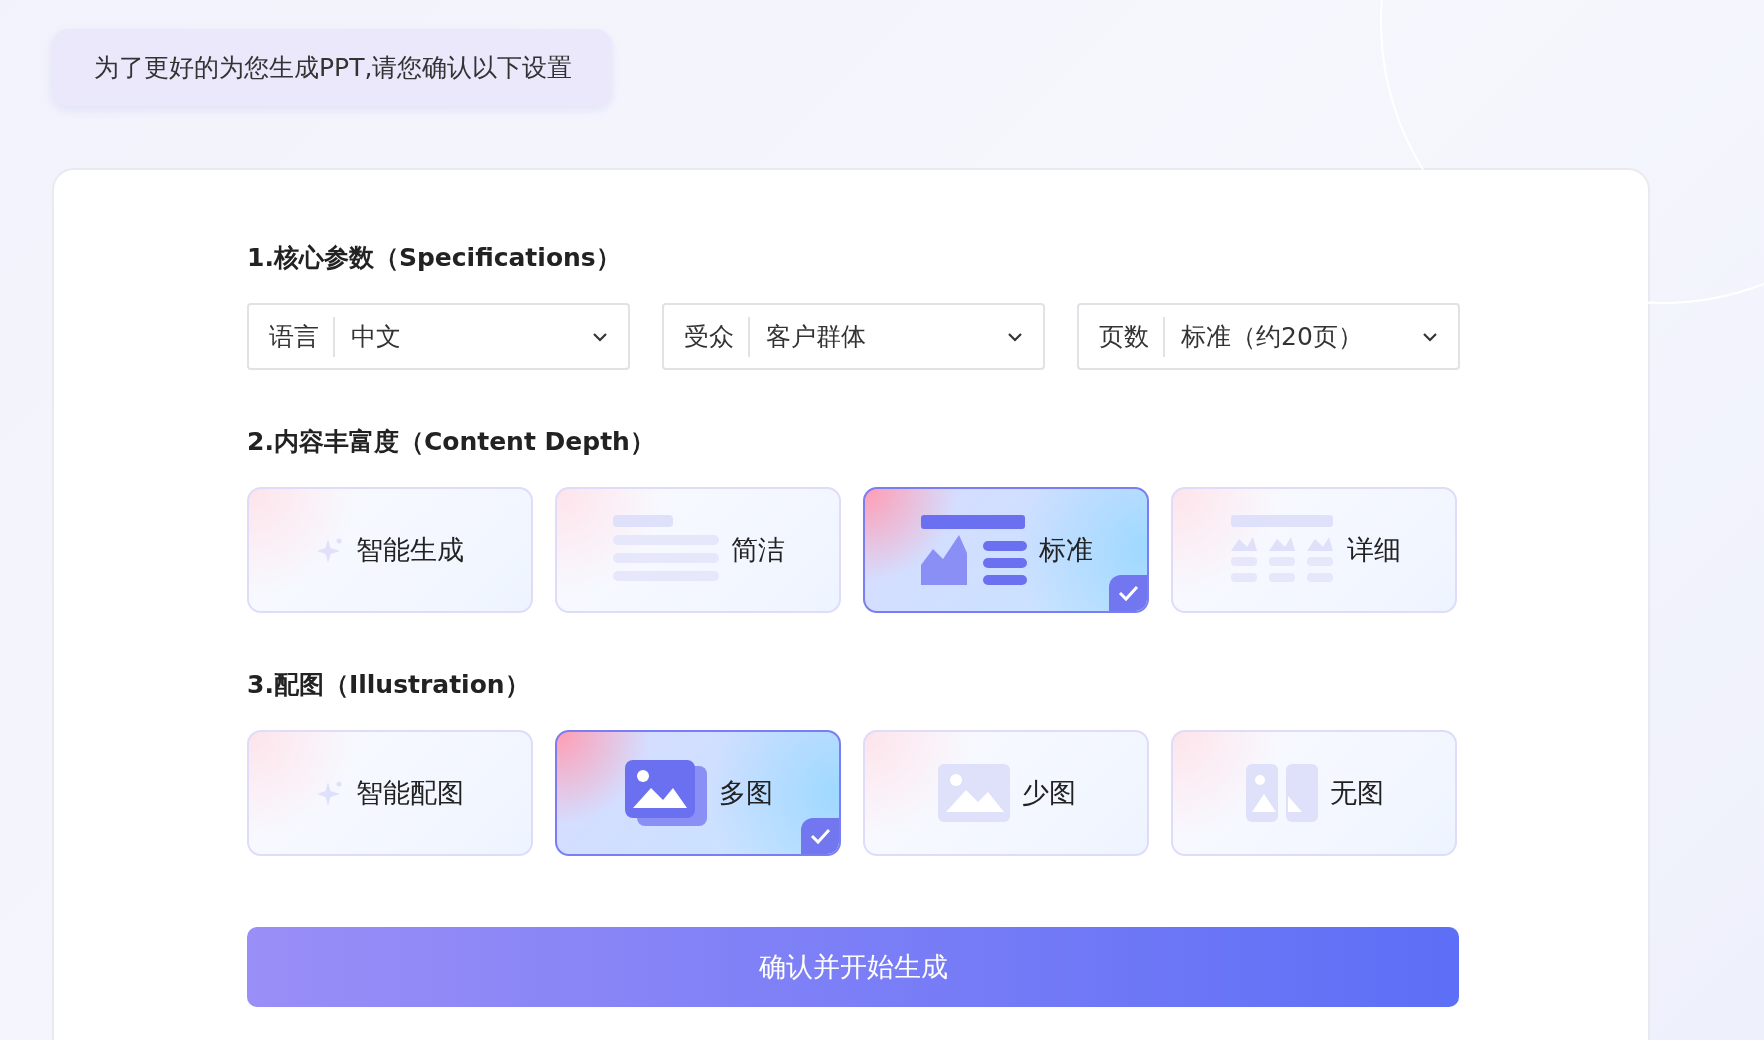 The width and height of the screenshot is (1764, 1040). Describe the element at coordinates (1282, 793) in the screenshot. I see `image-split-icon` at that location.